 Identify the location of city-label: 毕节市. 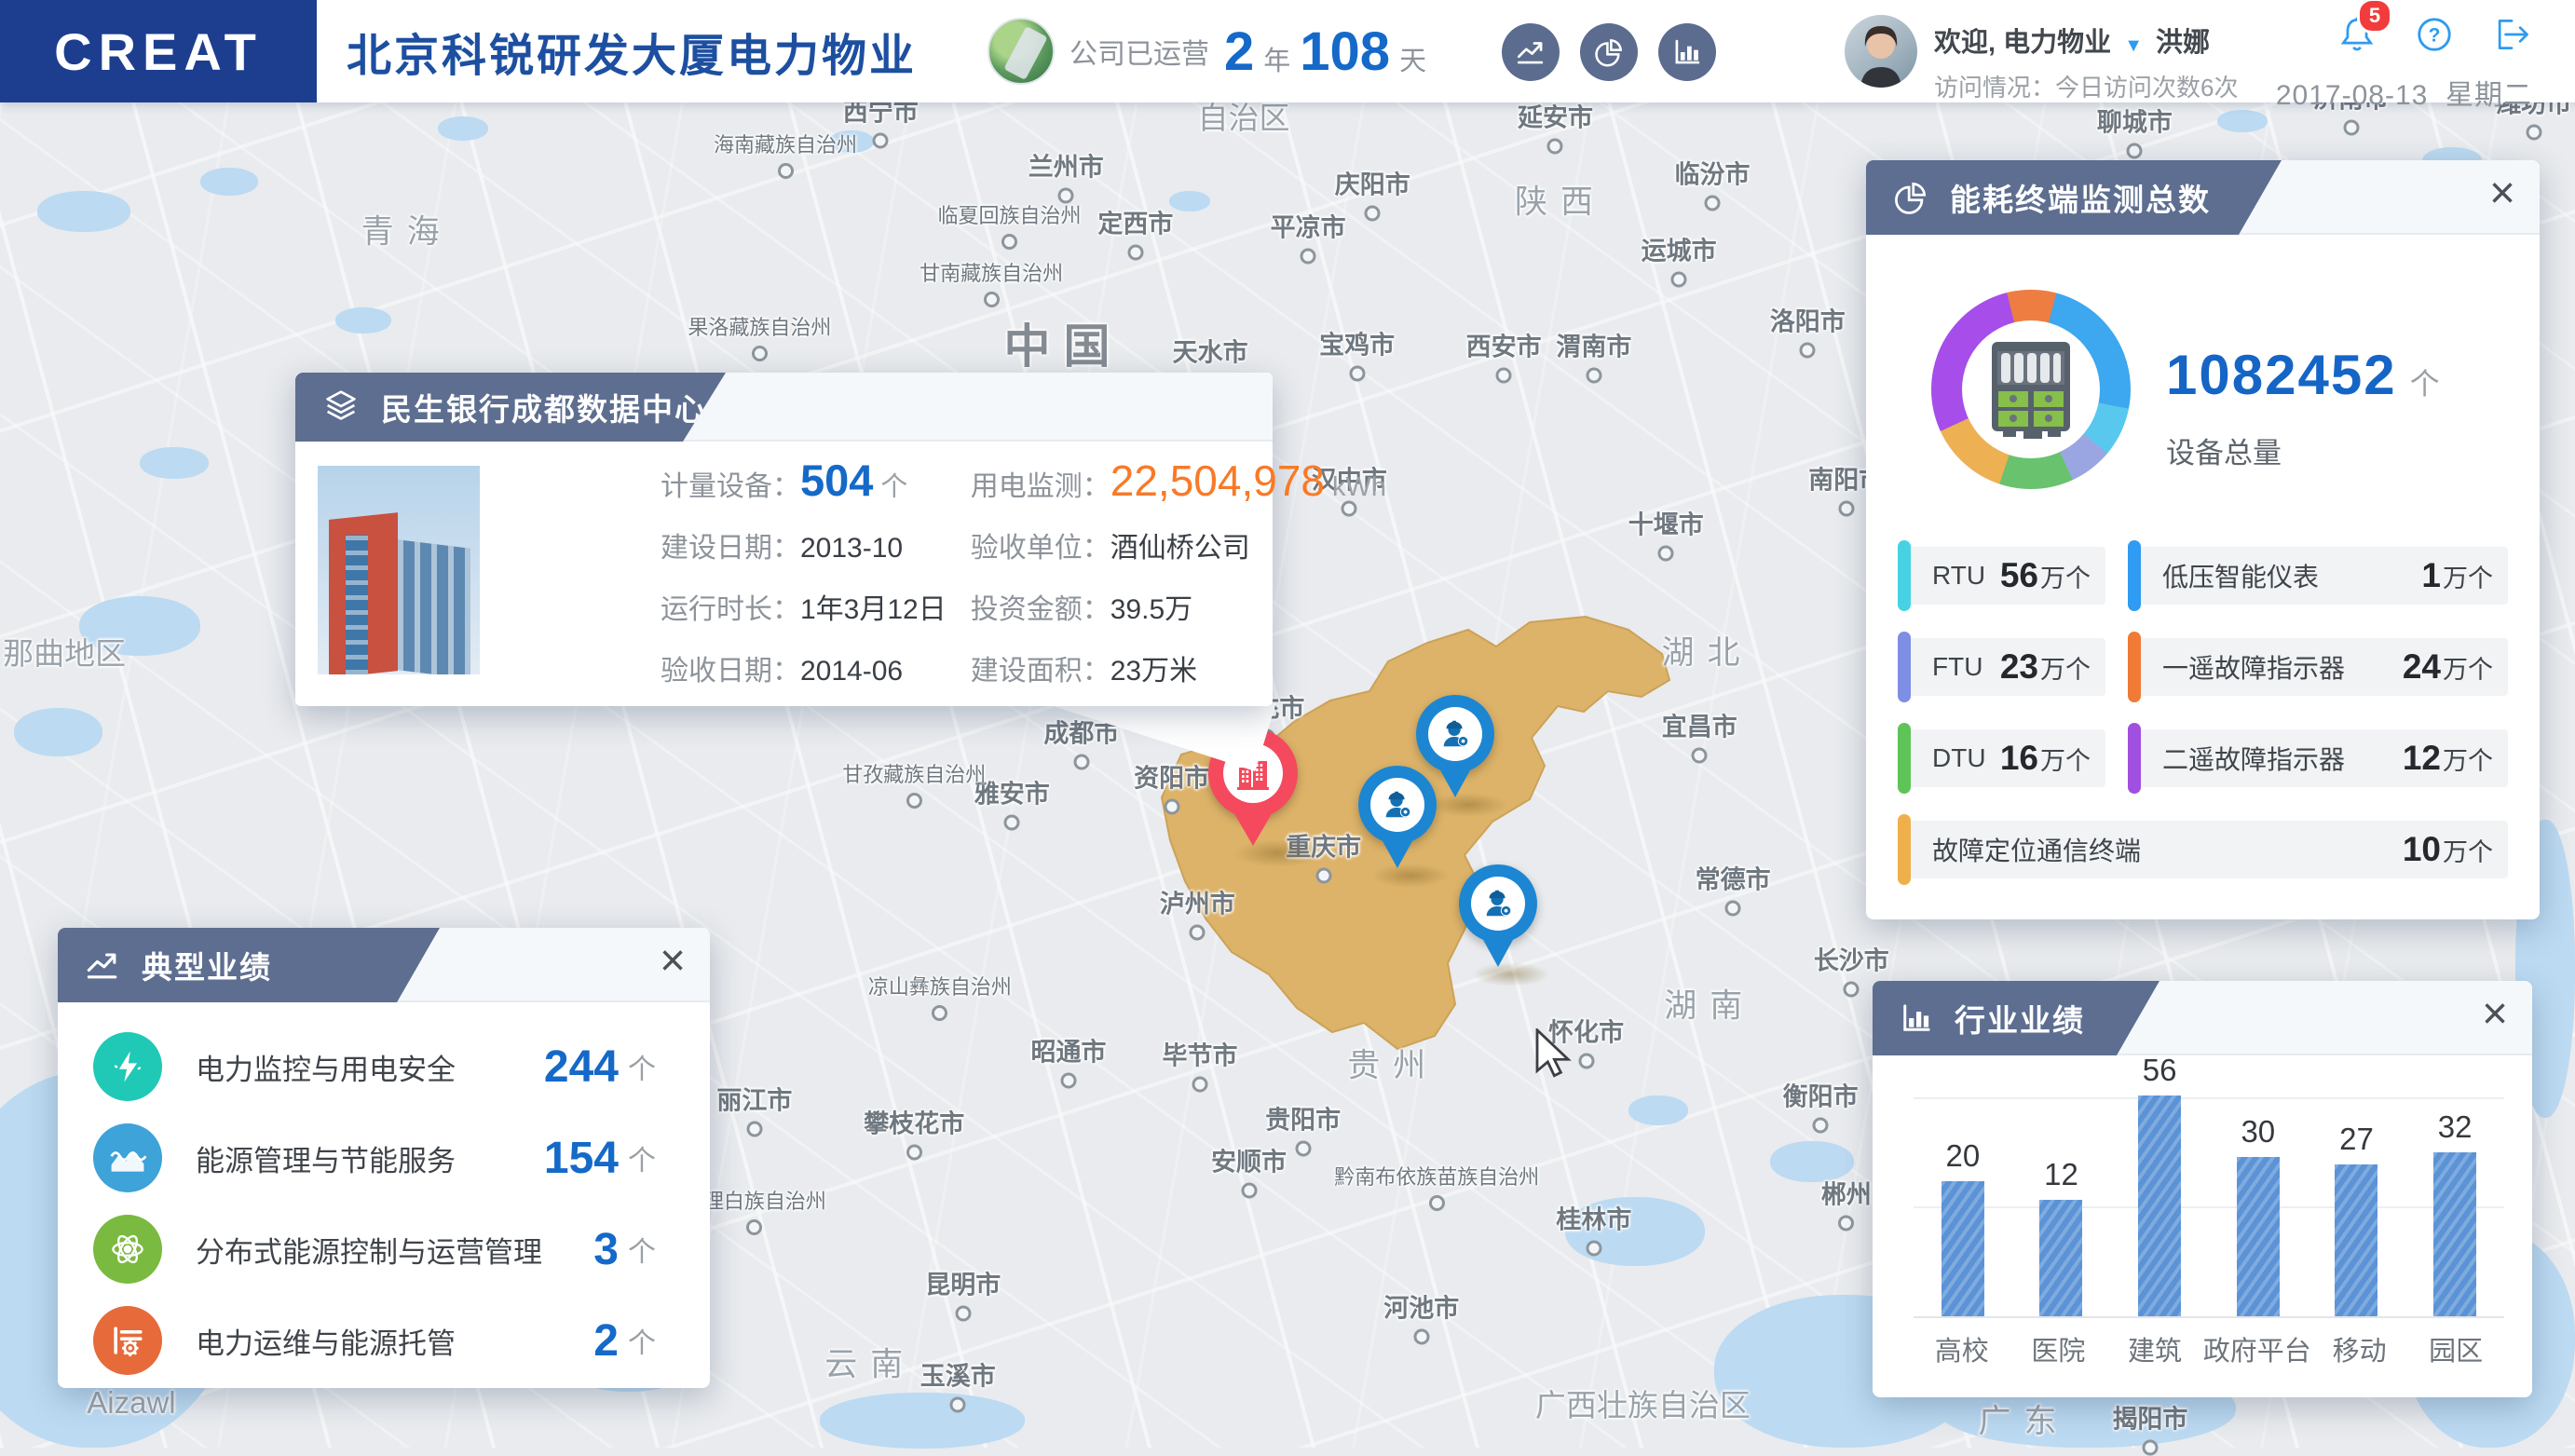
(1200, 1064).